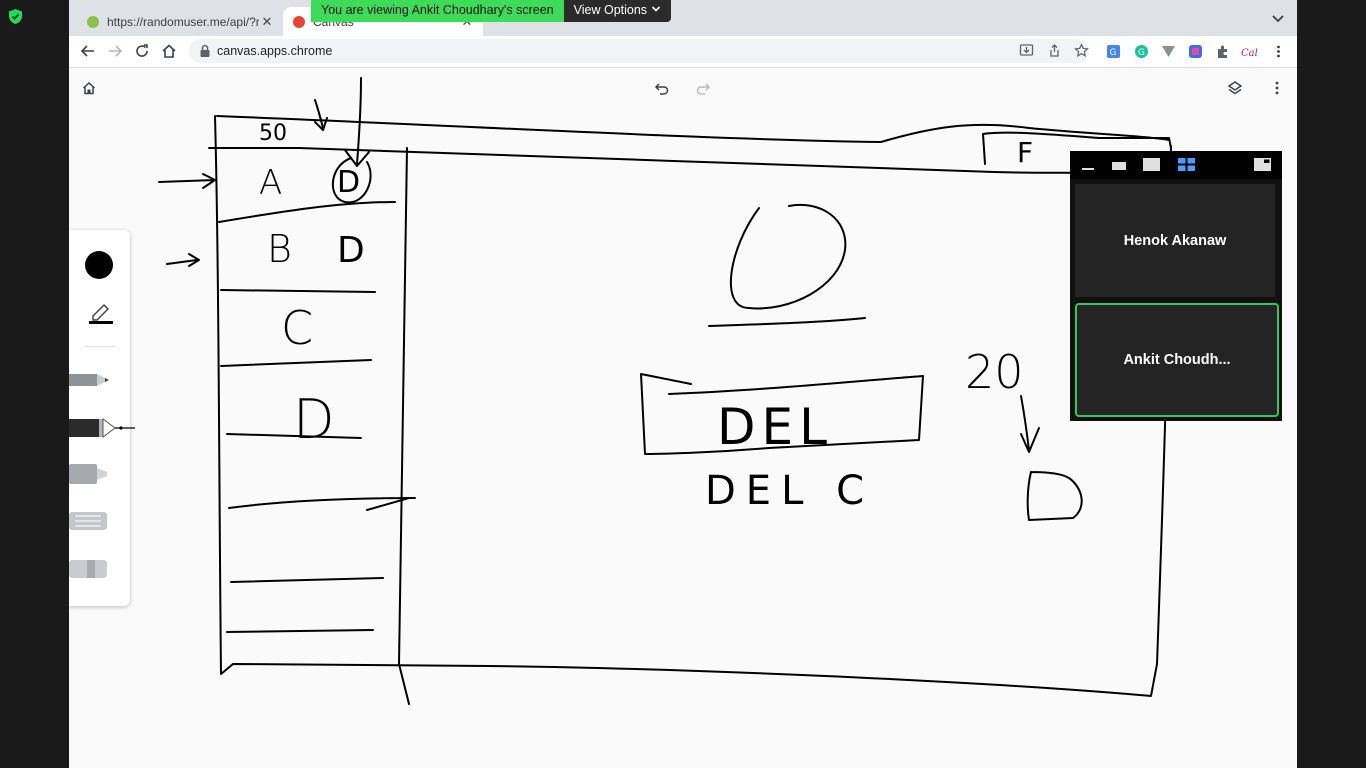 The image size is (1366, 768). Describe the element at coordinates (89, 521) in the screenshot. I see `chalk-tool-icon` at that location.